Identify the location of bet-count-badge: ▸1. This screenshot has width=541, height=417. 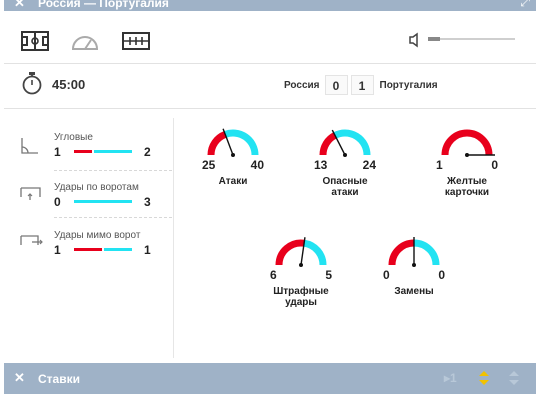
(450, 378).